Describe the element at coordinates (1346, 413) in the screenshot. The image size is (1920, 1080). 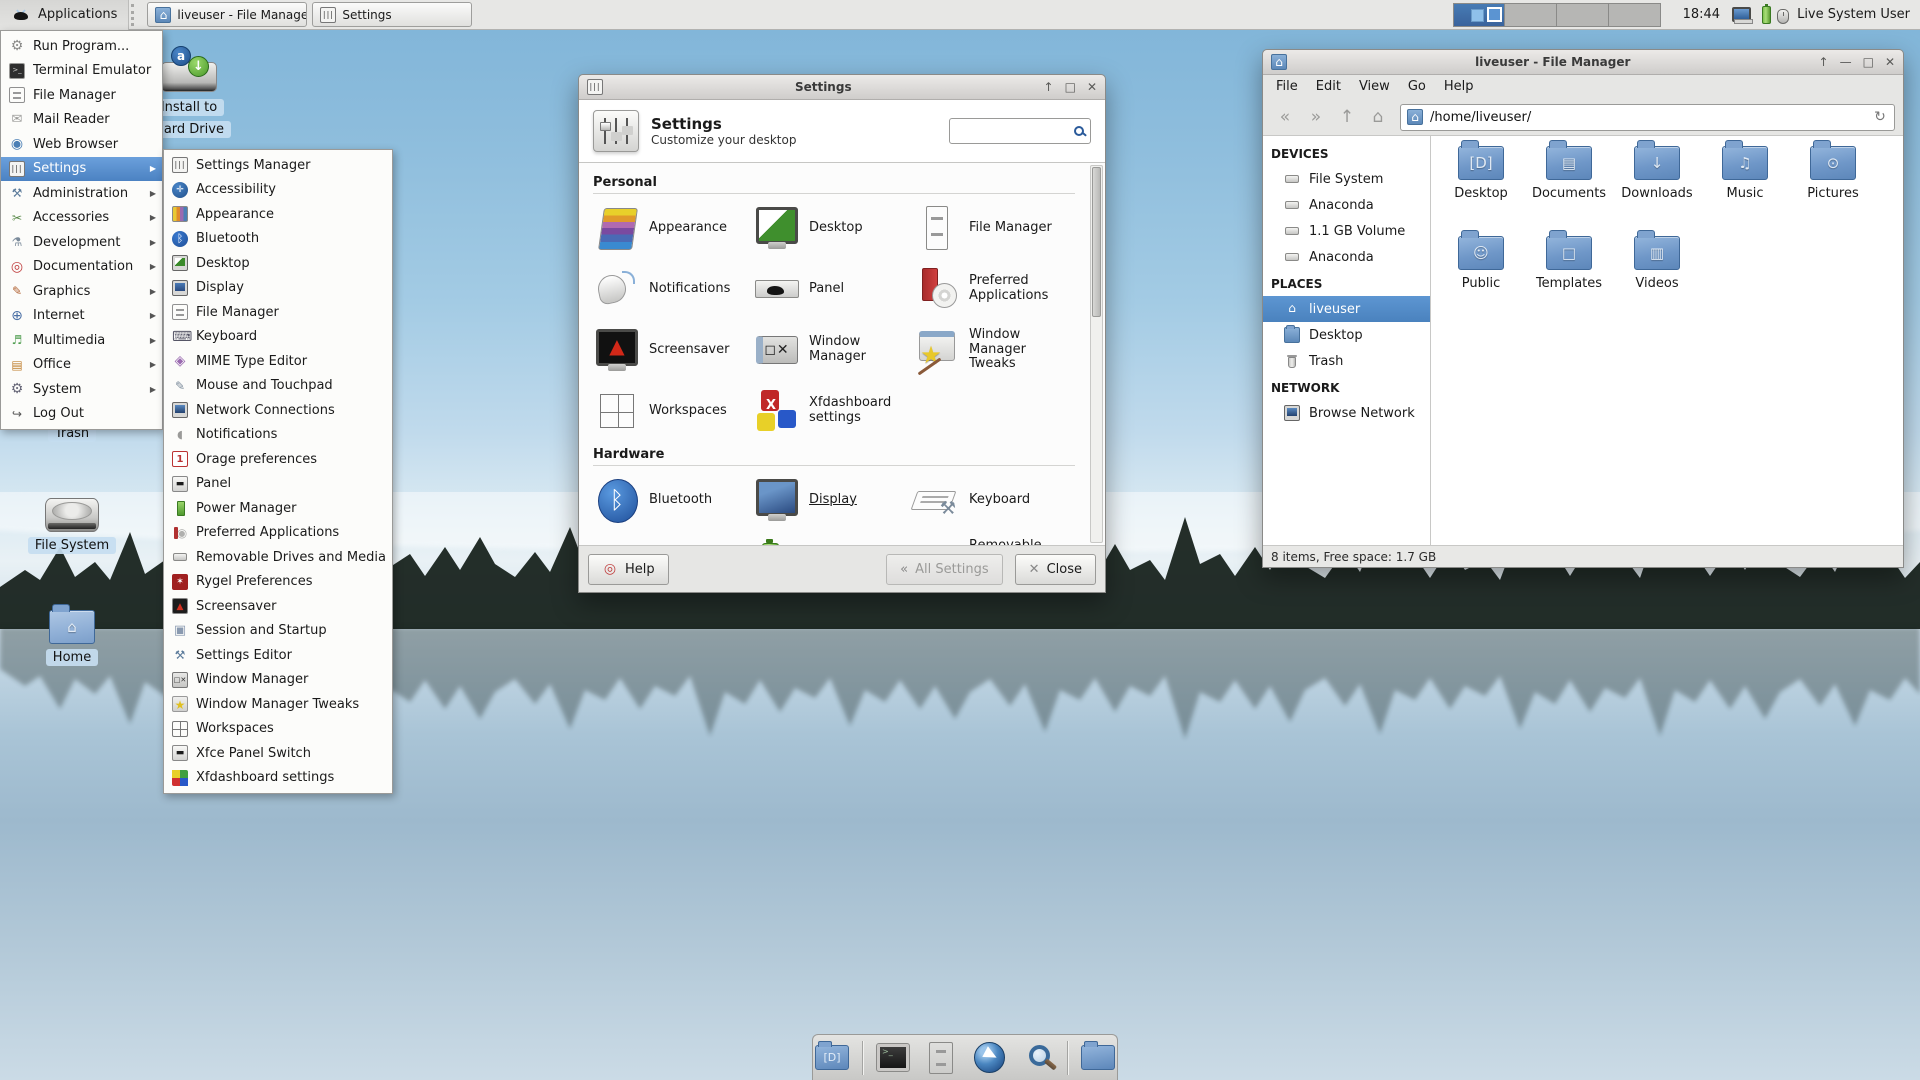
I see `sidebar-item-browse-network: Browse Network` at that location.